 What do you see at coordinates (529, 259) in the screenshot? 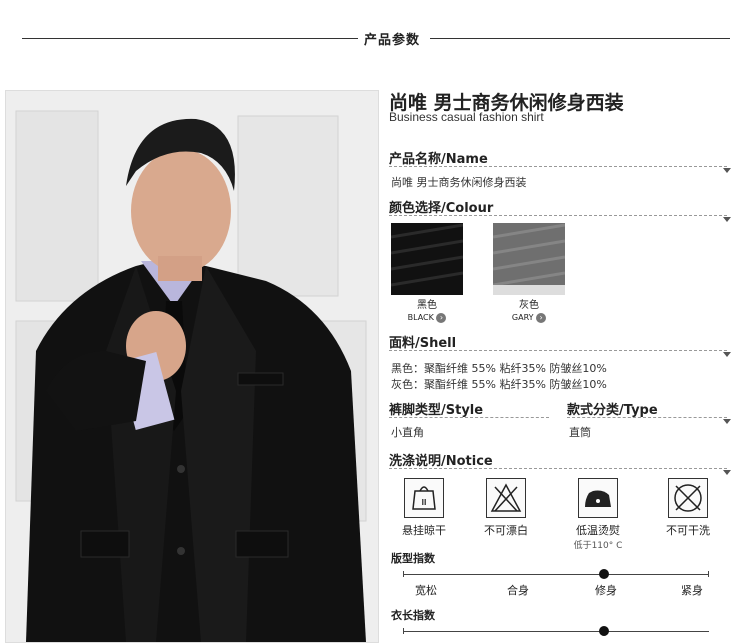
I see `color-swatch-gray` at bounding box center [529, 259].